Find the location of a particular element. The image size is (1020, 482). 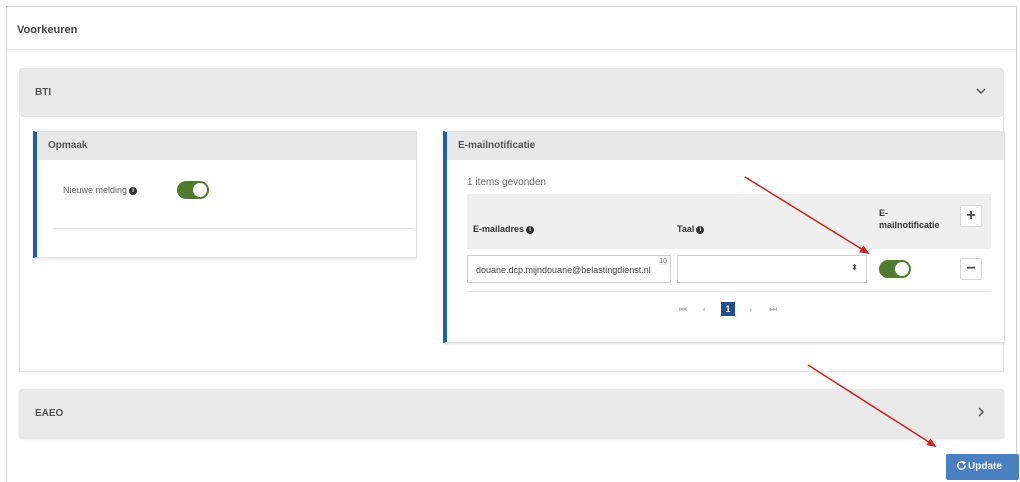

items-found-label: 1 items gevonden is located at coordinates (506, 182).